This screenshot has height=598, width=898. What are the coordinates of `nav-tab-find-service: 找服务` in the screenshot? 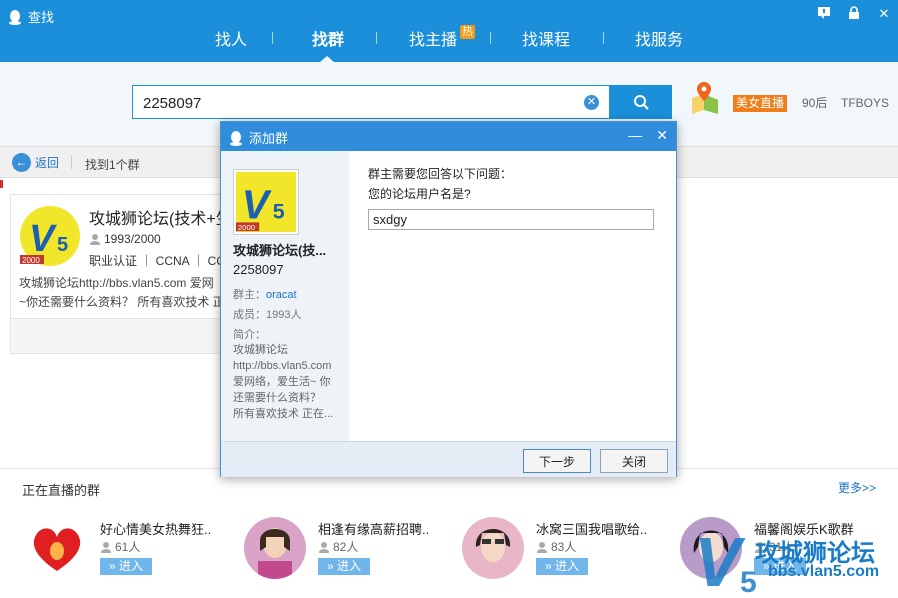 It's located at (659, 38).